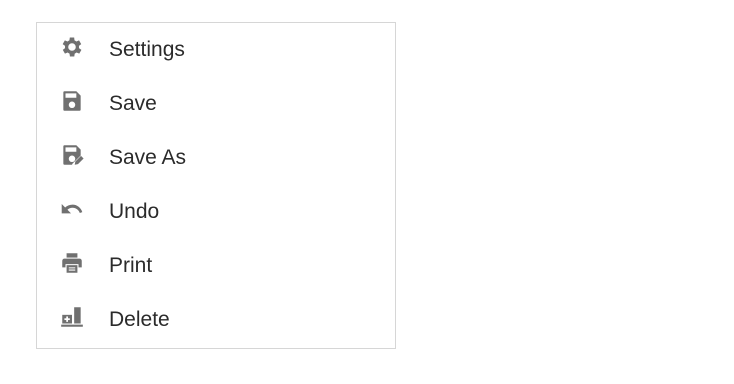 The width and height of the screenshot is (734, 384). I want to click on menu-item-print: Print, so click(216, 266).